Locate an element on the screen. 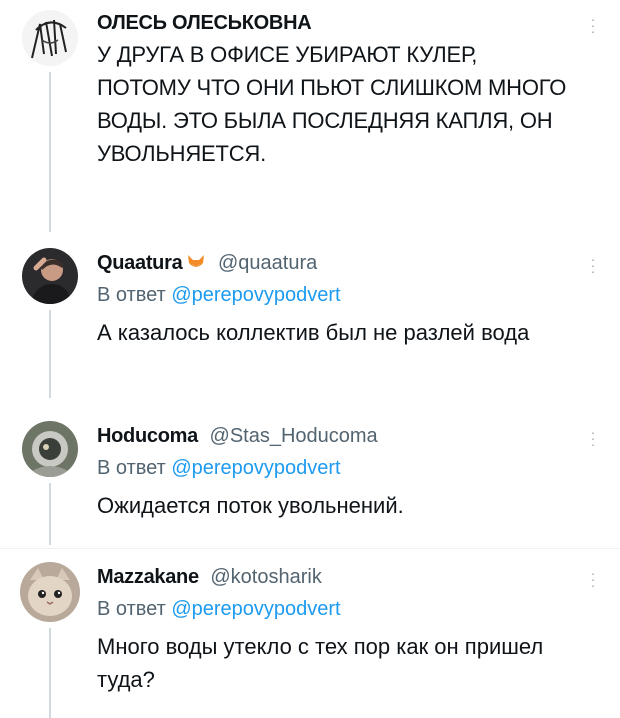  author-handle: @Stas_Hoducoma is located at coordinates (294, 436).